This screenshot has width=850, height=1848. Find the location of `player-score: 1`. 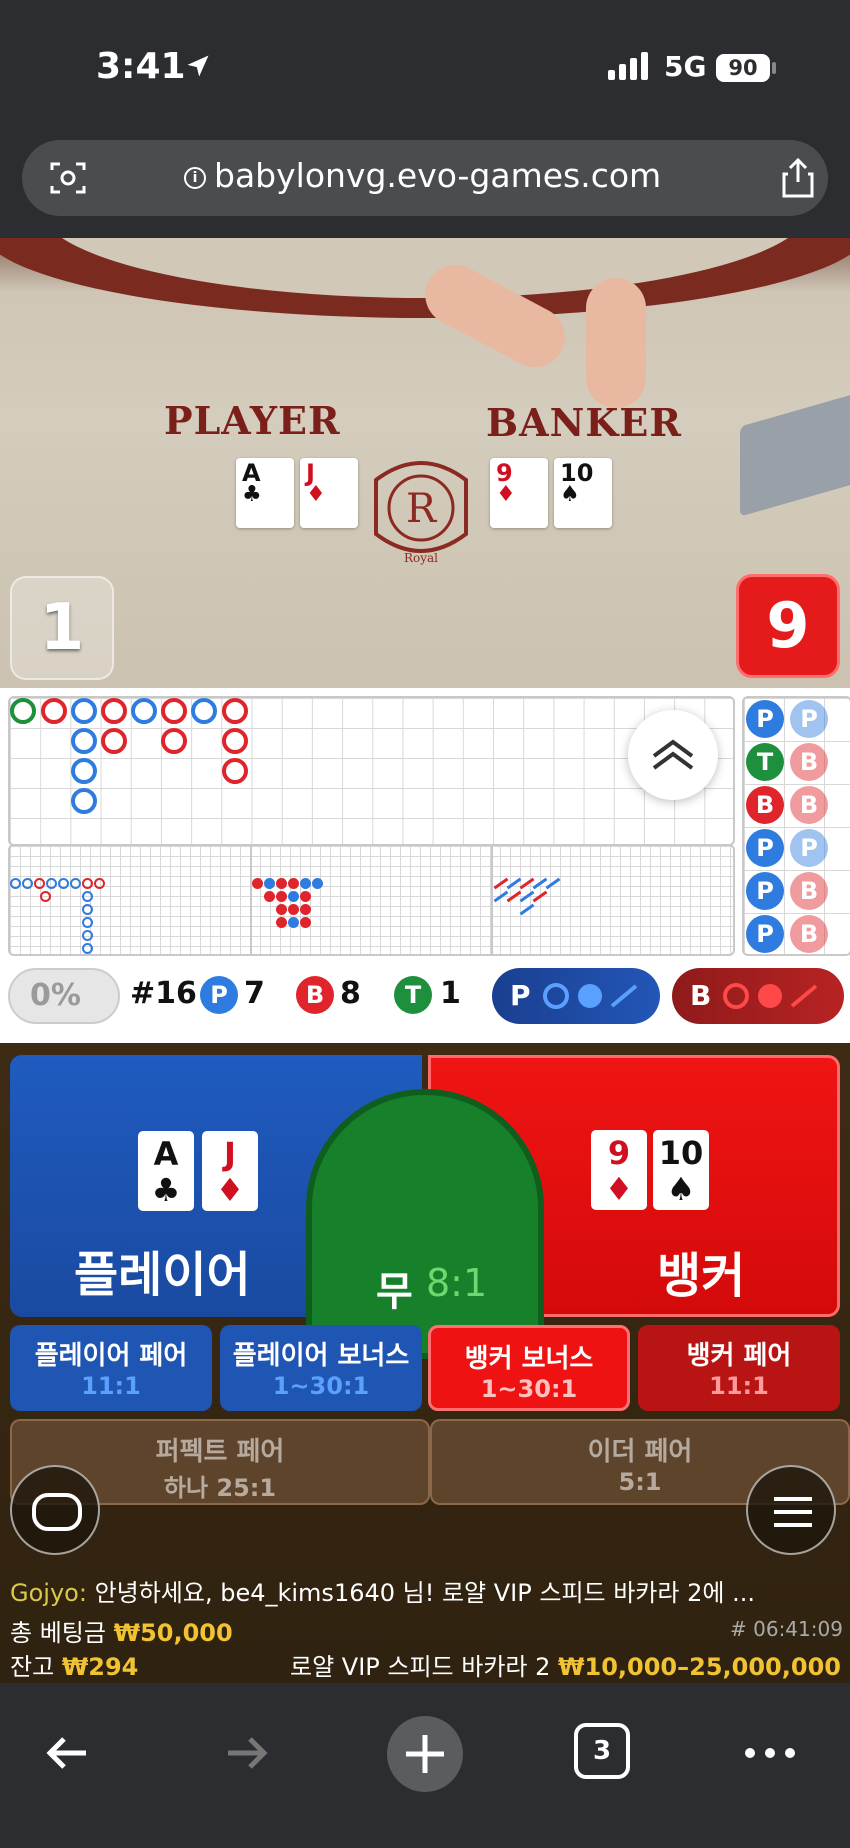

player-score: 1 is located at coordinates (62, 628).